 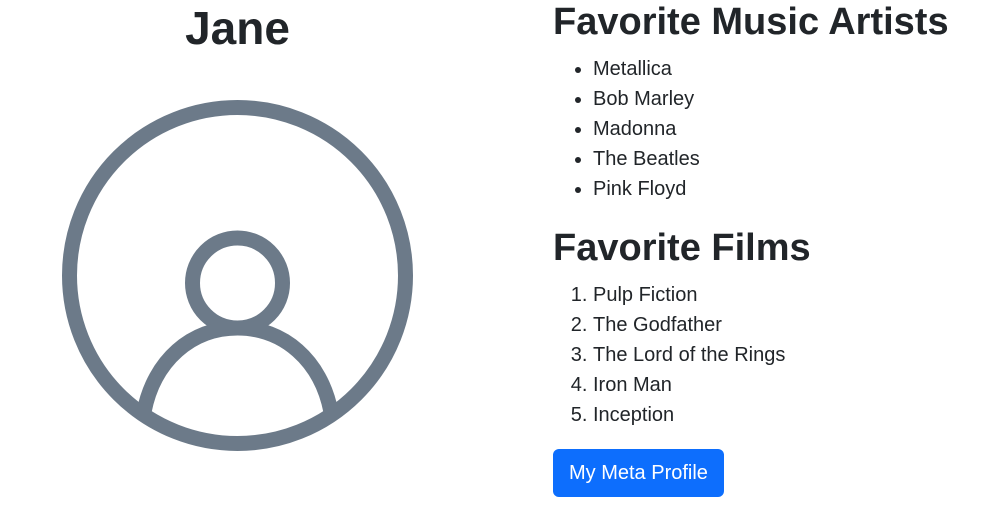 I want to click on films-heading: Favorite Films, so click(x=682, y=248).